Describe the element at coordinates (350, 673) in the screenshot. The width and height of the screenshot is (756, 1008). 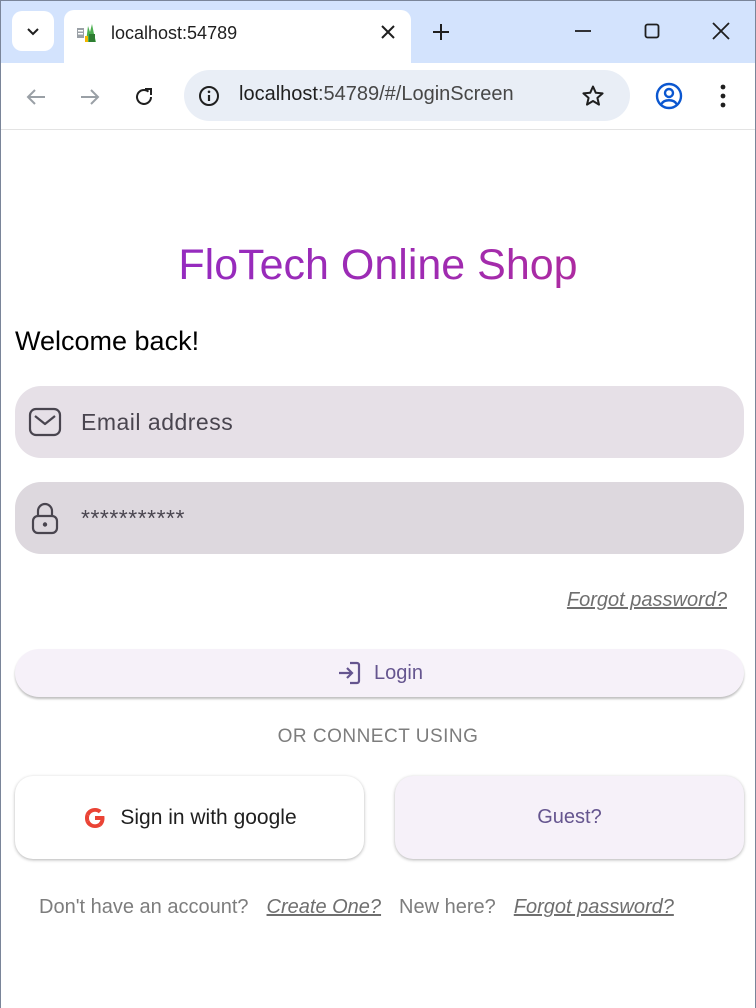
I see `login-icon` at that location.